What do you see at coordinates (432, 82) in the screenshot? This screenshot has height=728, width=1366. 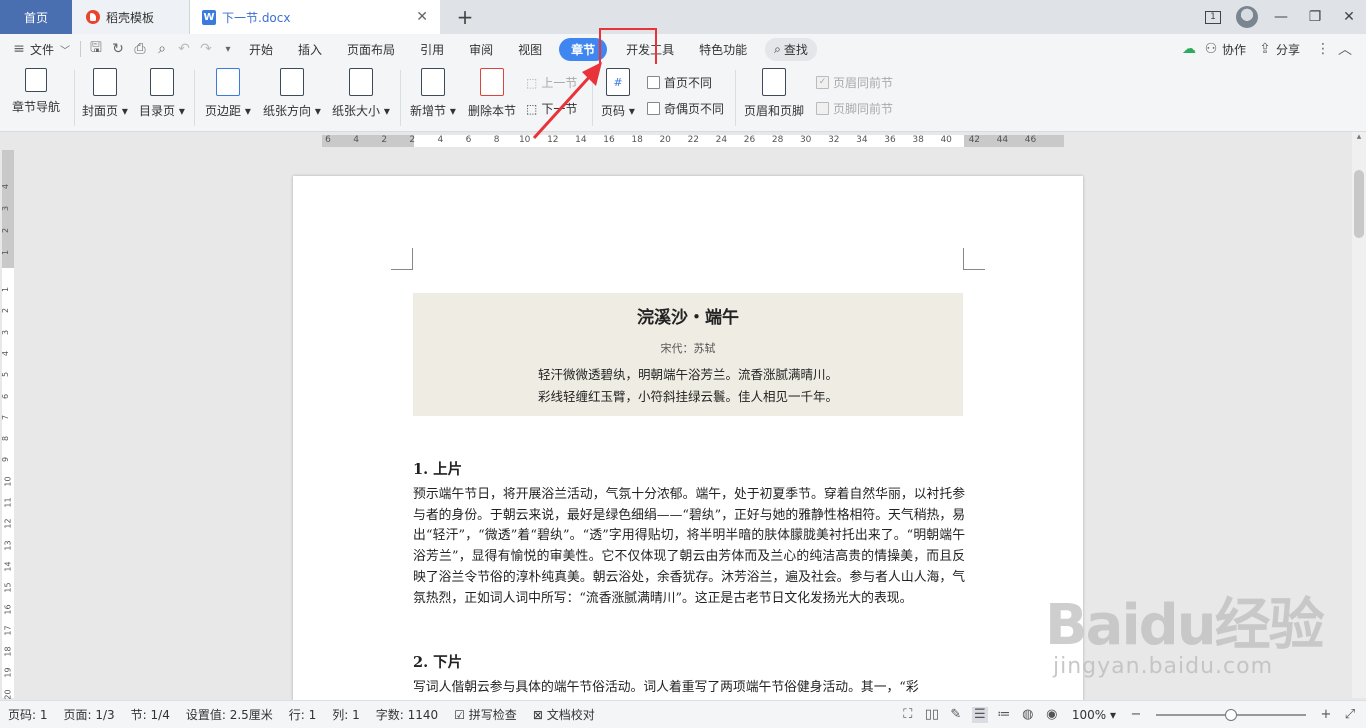 I see `new-section-icon` at bounding box center [432, 82].